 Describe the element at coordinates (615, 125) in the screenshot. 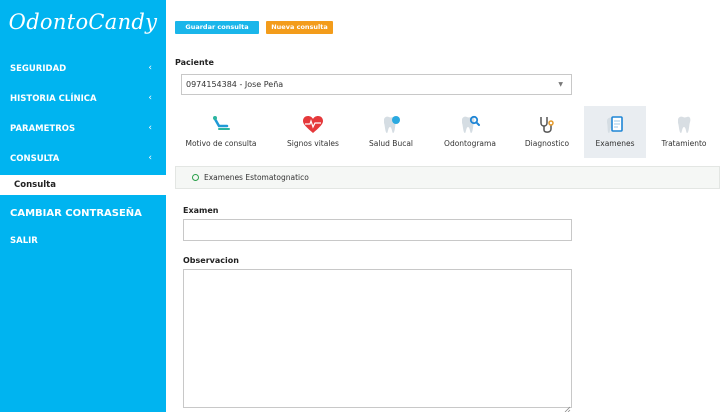

I see `tooth-clipboard-icon` at that location.